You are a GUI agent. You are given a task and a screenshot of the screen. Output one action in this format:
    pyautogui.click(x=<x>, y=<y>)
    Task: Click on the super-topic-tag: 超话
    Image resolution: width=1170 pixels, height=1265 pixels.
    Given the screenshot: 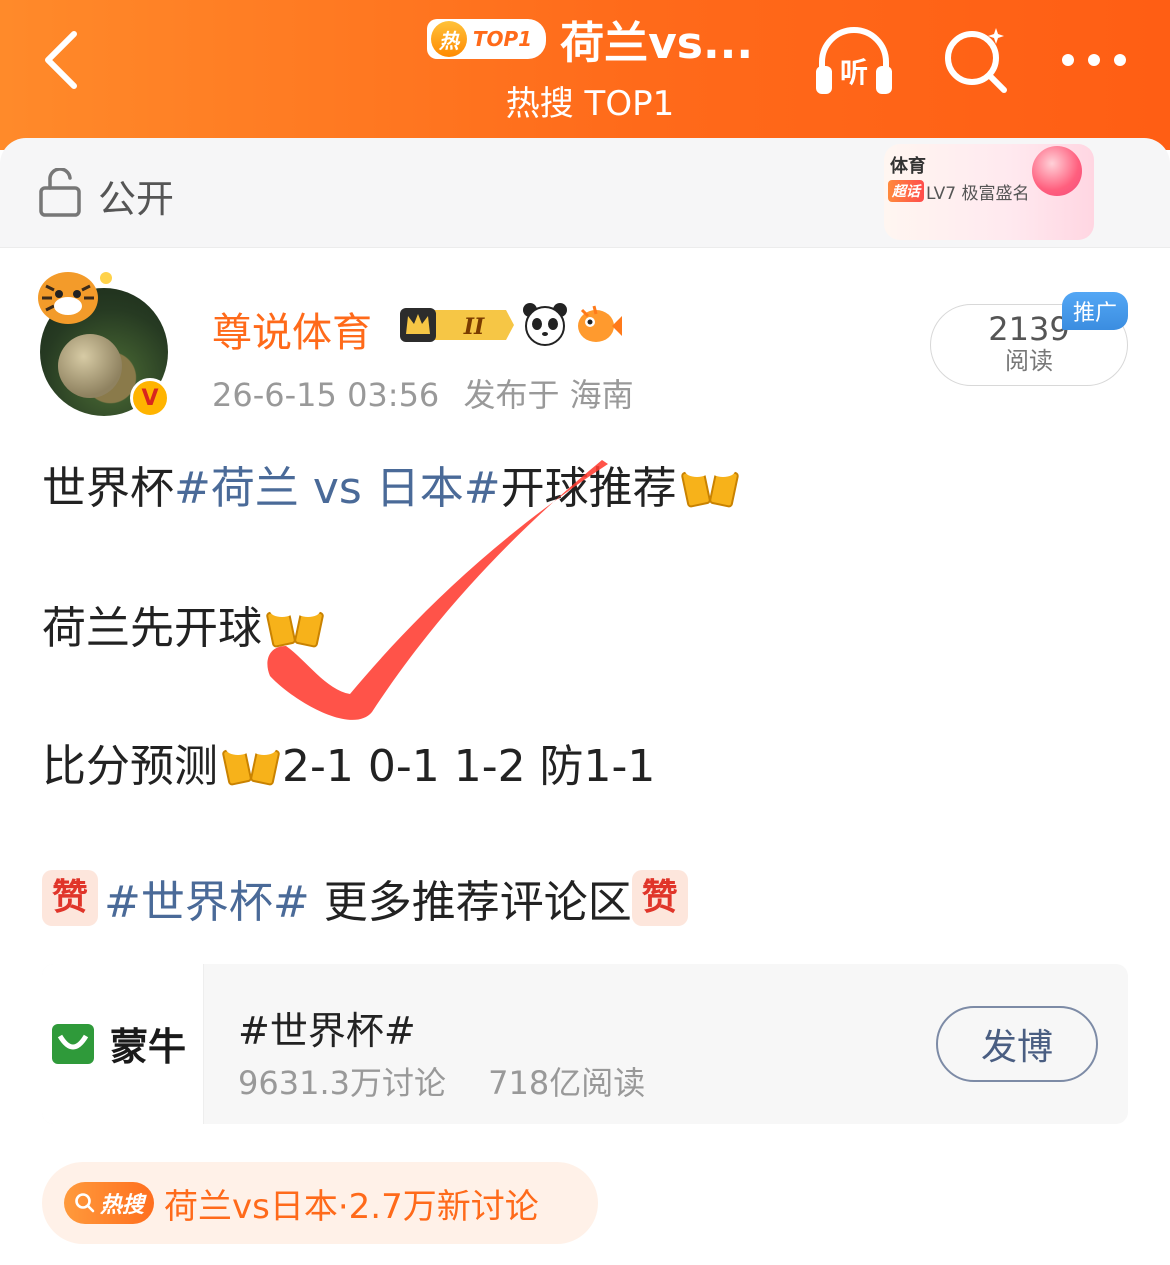 What is the action you would take?
    pyautogui.click(x=906, y=191)
    